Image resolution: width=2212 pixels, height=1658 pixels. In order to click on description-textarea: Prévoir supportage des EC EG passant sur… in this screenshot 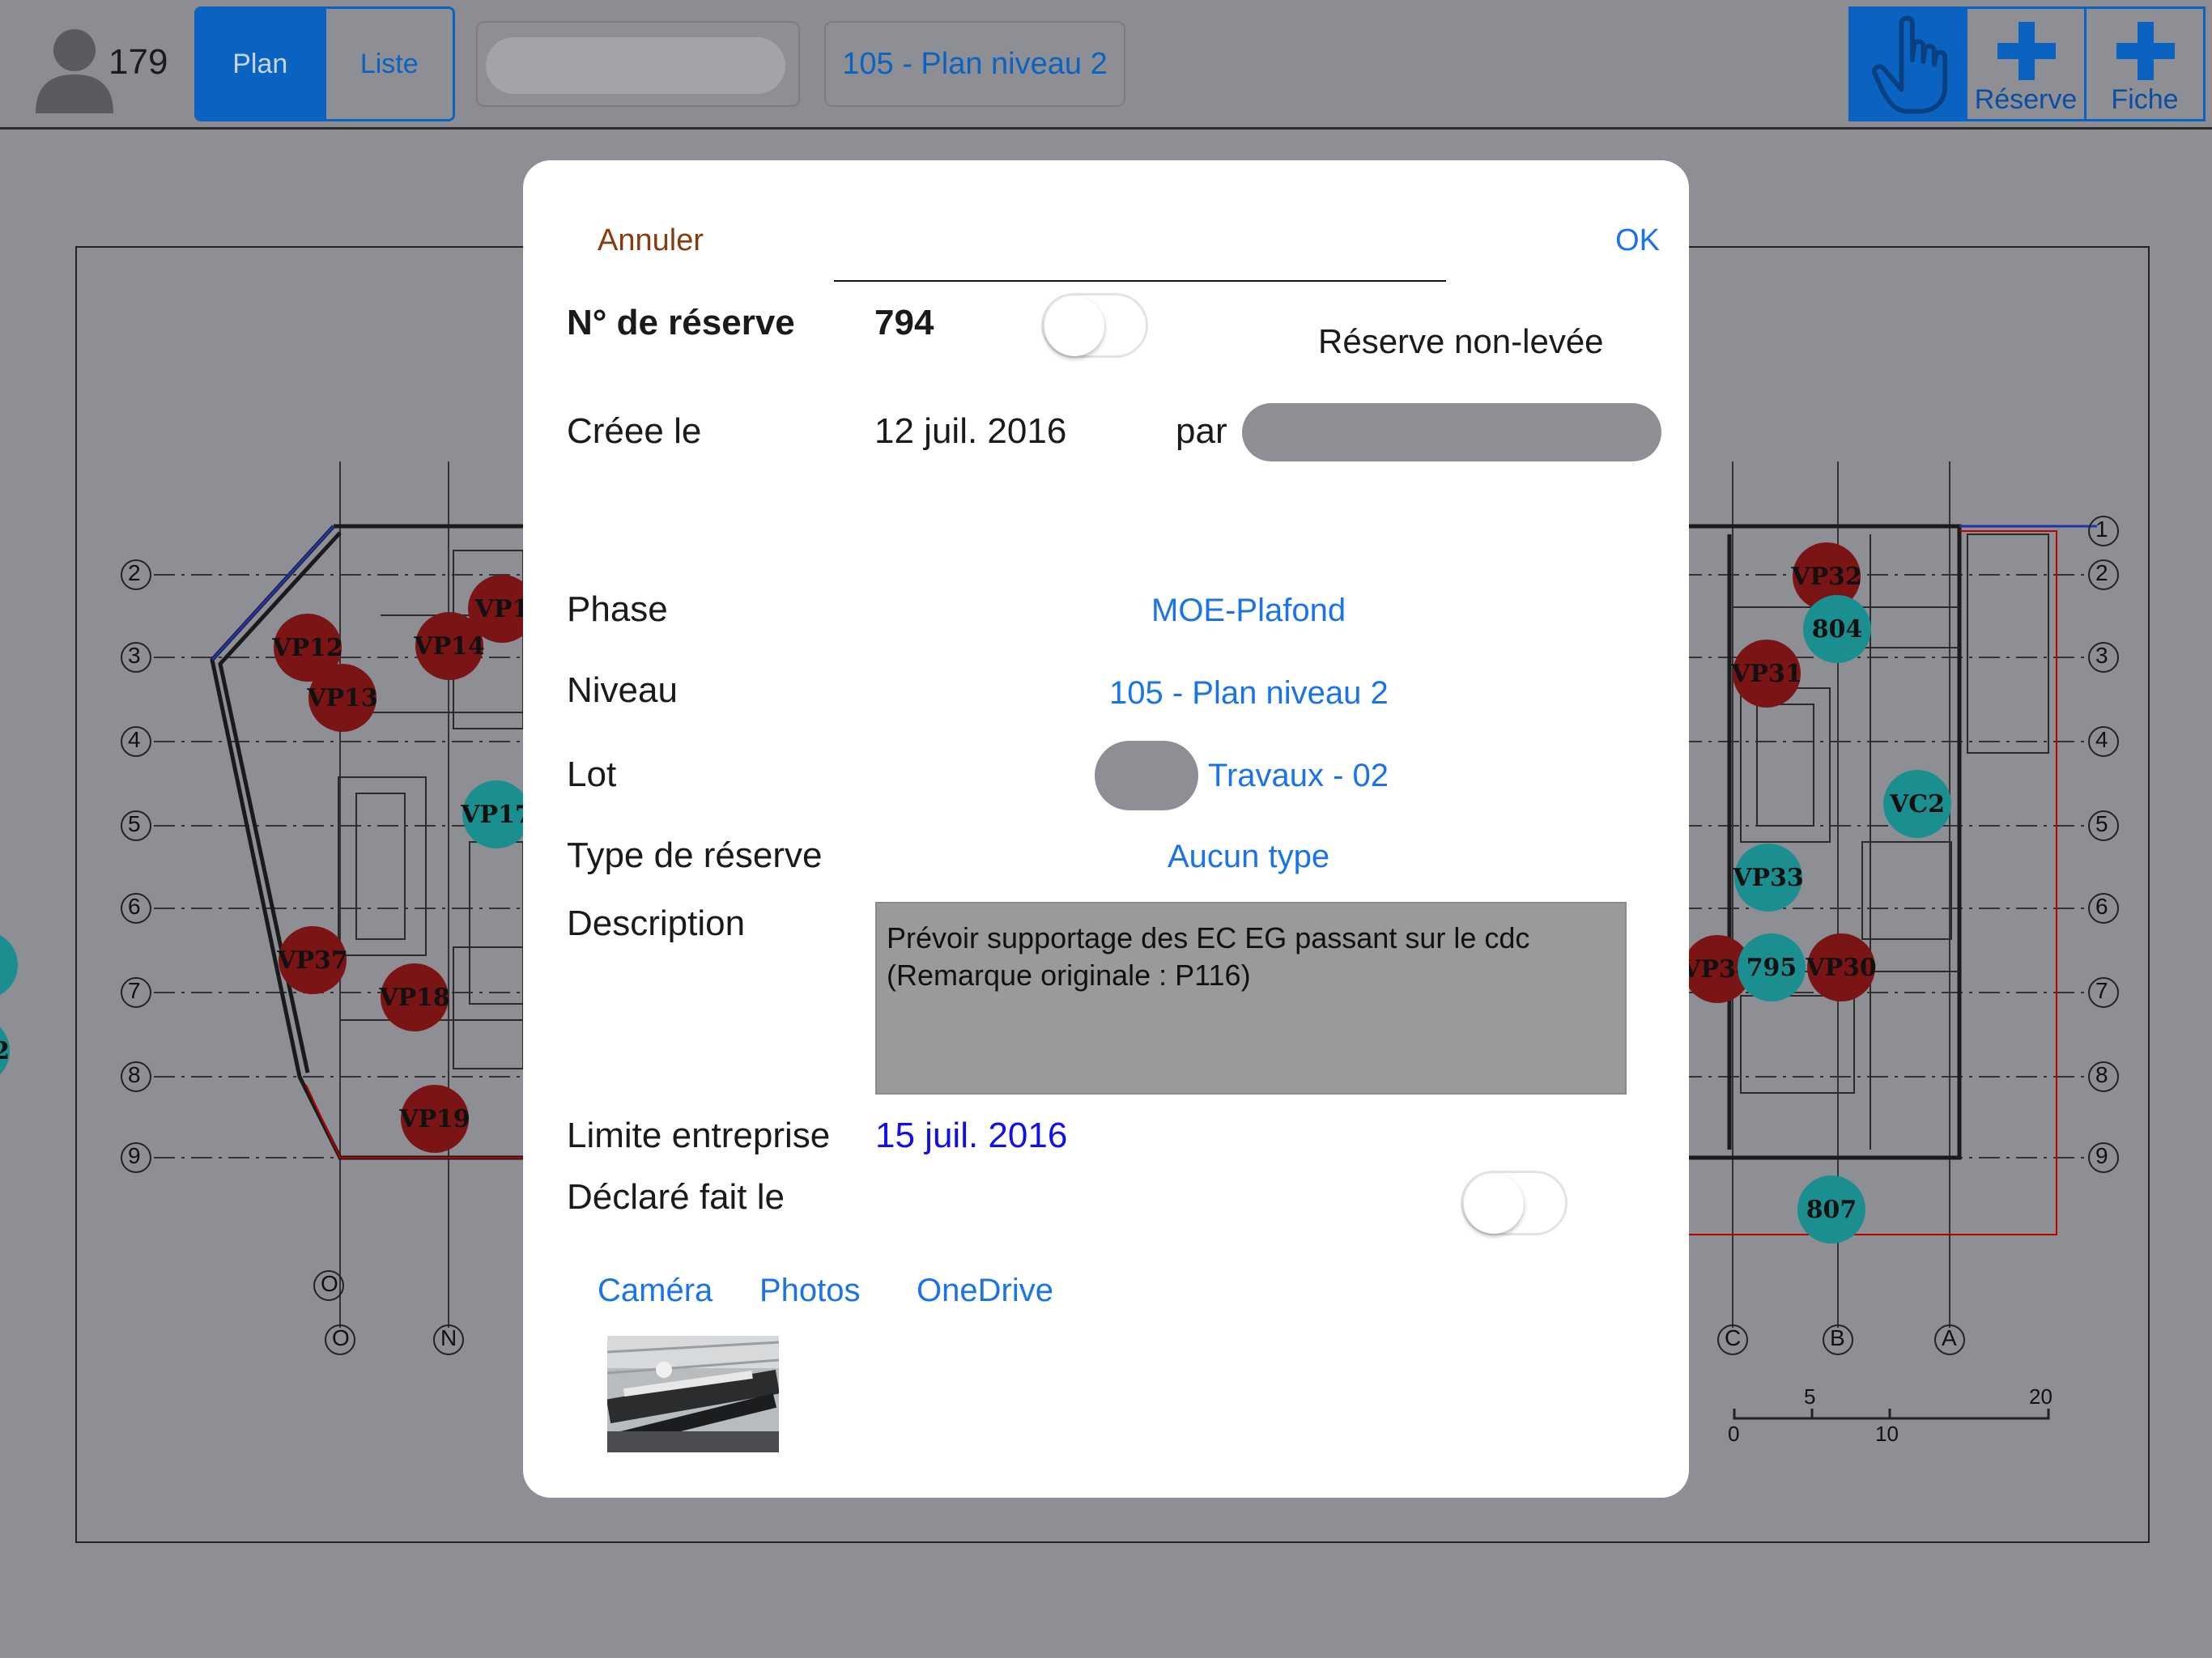, I will do `click(1251, 998)`.